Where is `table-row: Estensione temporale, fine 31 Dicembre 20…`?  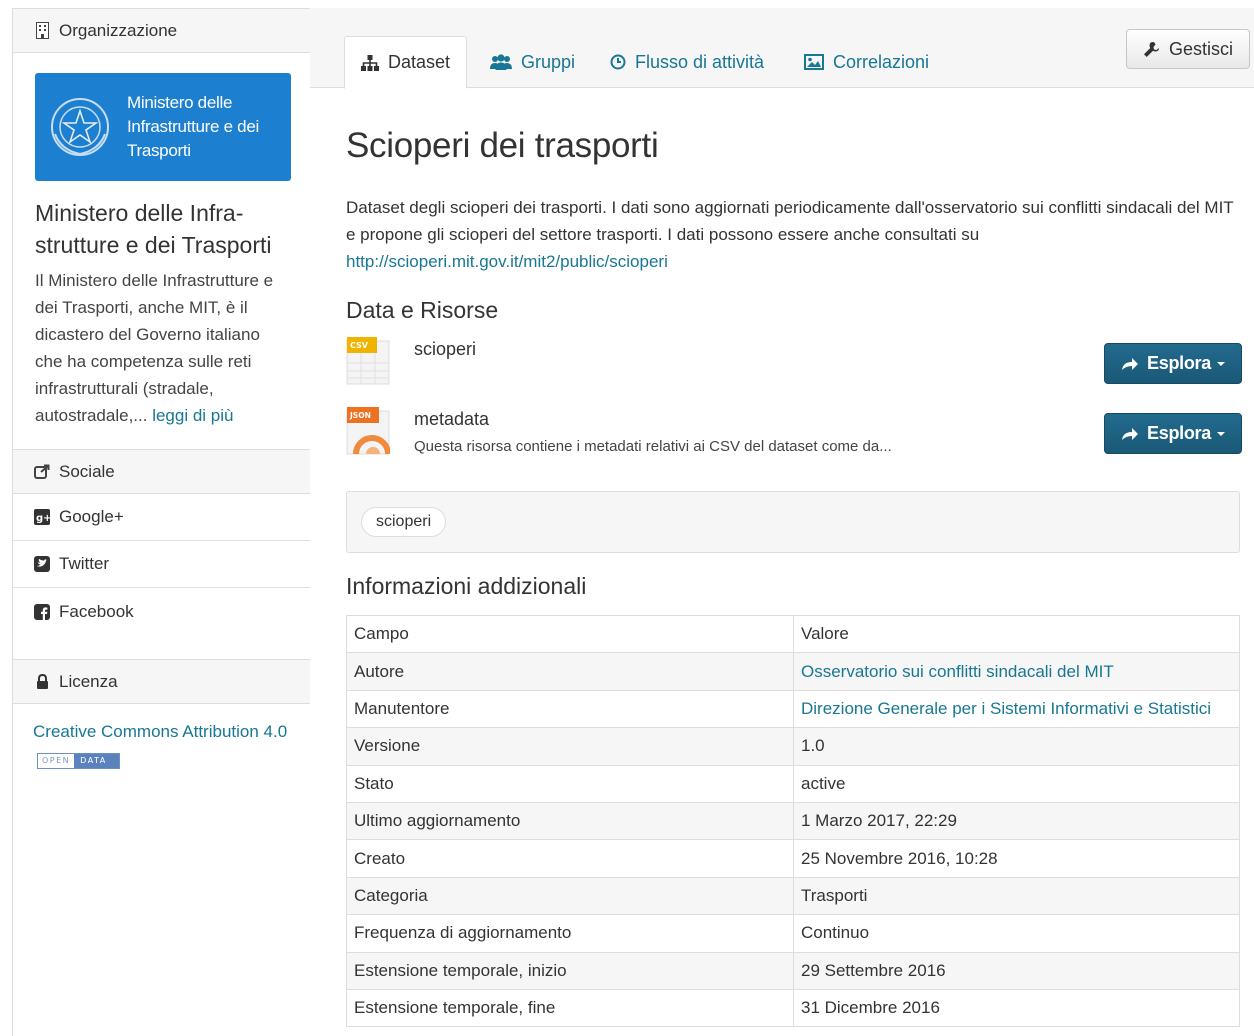 table-row: Estensione temporale, fine 31 Dicembre 20… is located at coordinates (793, 1008).